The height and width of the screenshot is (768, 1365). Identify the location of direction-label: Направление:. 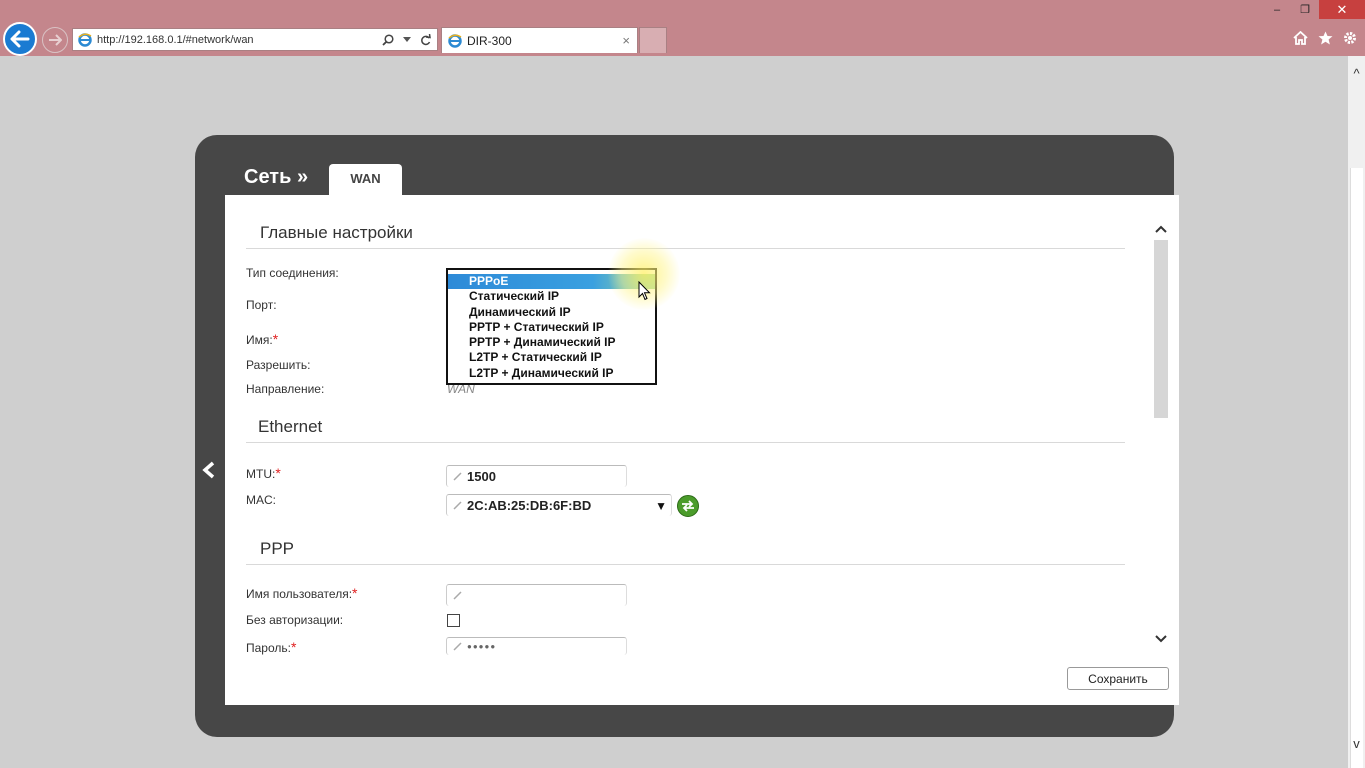
(285, 389).